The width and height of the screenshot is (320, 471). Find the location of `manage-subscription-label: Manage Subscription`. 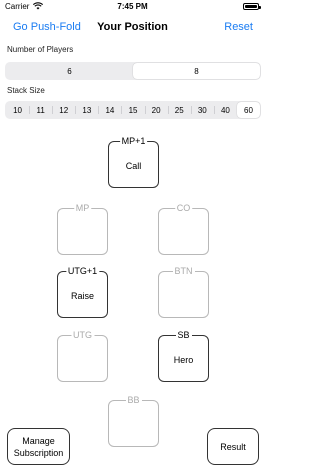

manage-subscription-label: Manage Subscription is located at coordinates (38, 446).